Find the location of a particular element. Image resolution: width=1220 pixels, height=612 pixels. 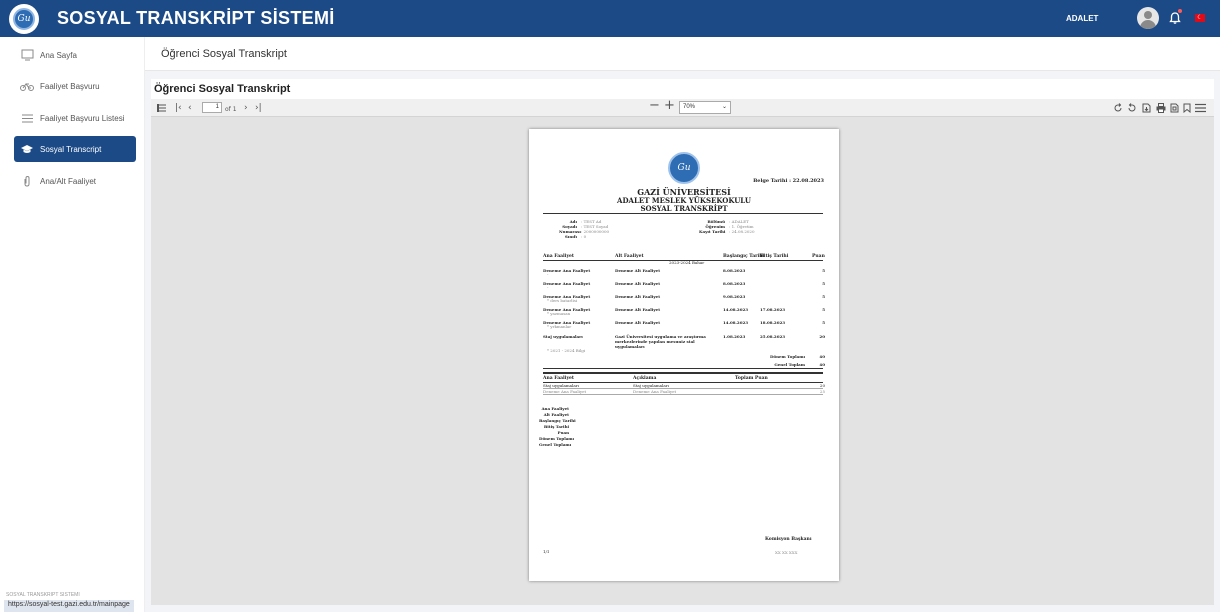

bookmark-icon is located at coordinates (1187, 108).